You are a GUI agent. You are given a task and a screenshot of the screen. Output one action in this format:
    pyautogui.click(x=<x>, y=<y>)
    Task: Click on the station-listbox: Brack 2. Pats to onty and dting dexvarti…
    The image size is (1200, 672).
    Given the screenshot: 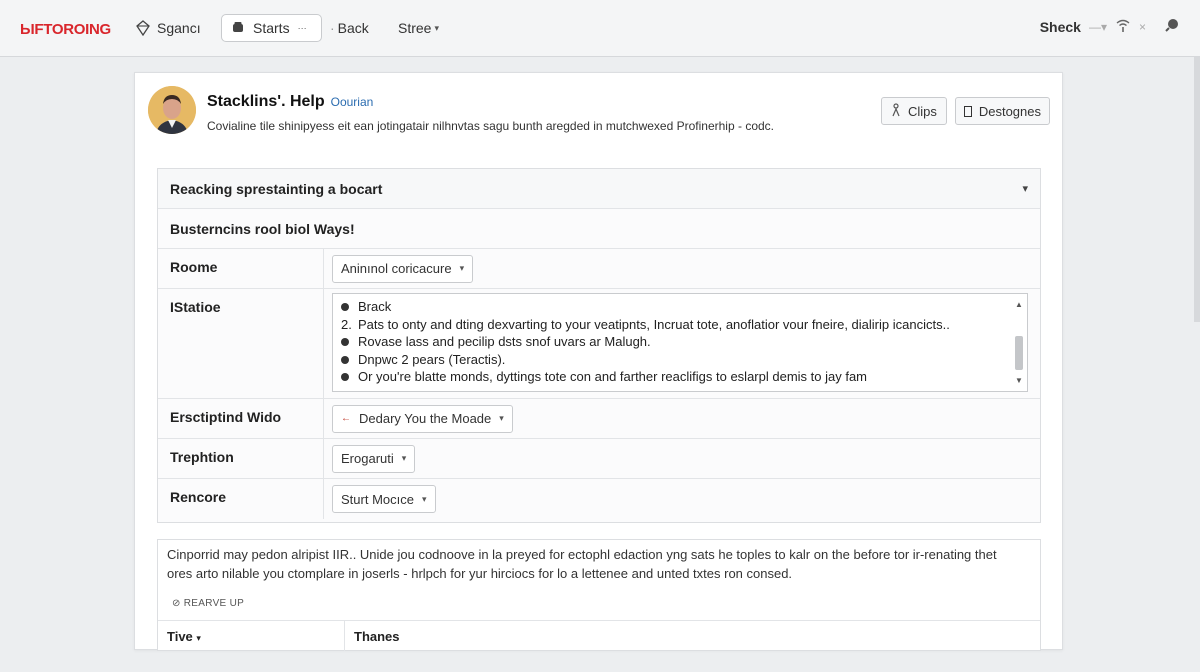 What is the action you would take?
    pyautogui.click(x=680, y=342)
    